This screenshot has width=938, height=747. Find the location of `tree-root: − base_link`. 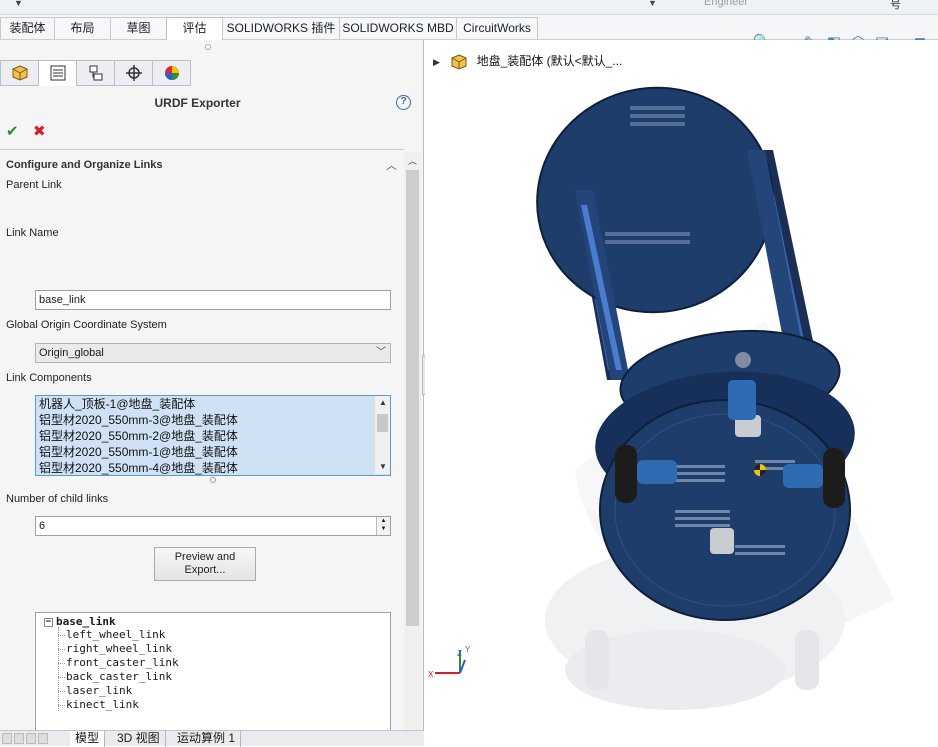

tree-root: − base_link is located at coordinates (80, 621).